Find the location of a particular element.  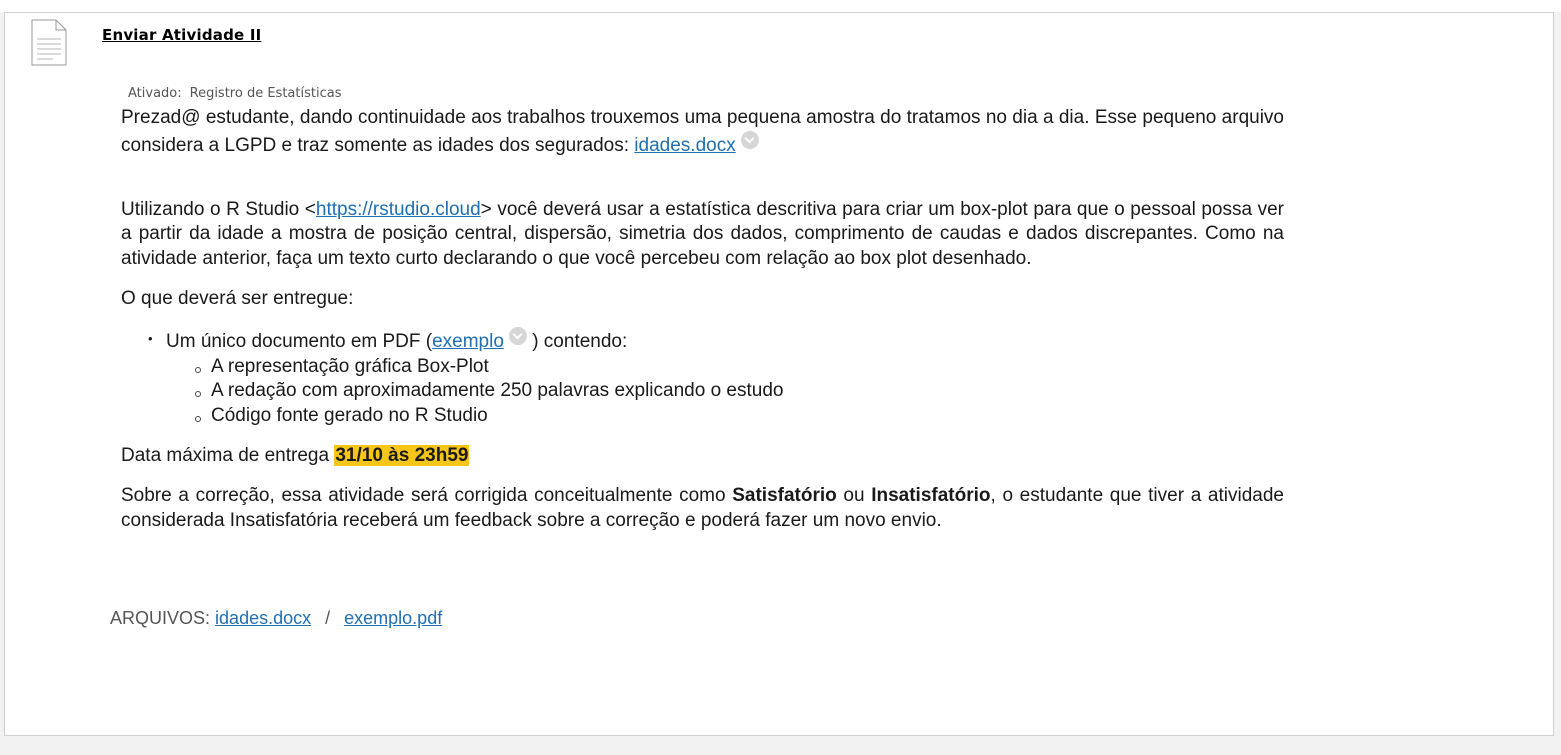

document-icon is located at coordinates (49, 42).